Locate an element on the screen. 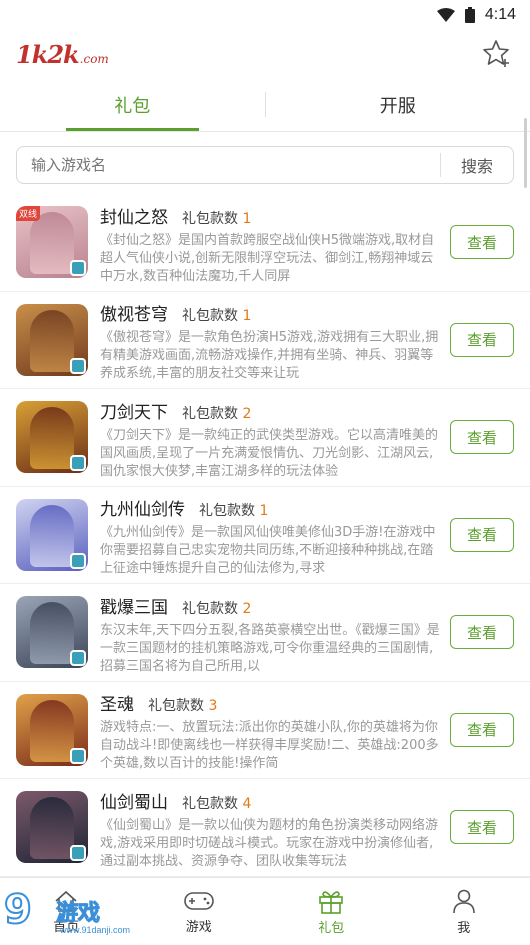 The image size is (530, 945). tab-gifts: 礼包 is located at coordinates (132, 104).